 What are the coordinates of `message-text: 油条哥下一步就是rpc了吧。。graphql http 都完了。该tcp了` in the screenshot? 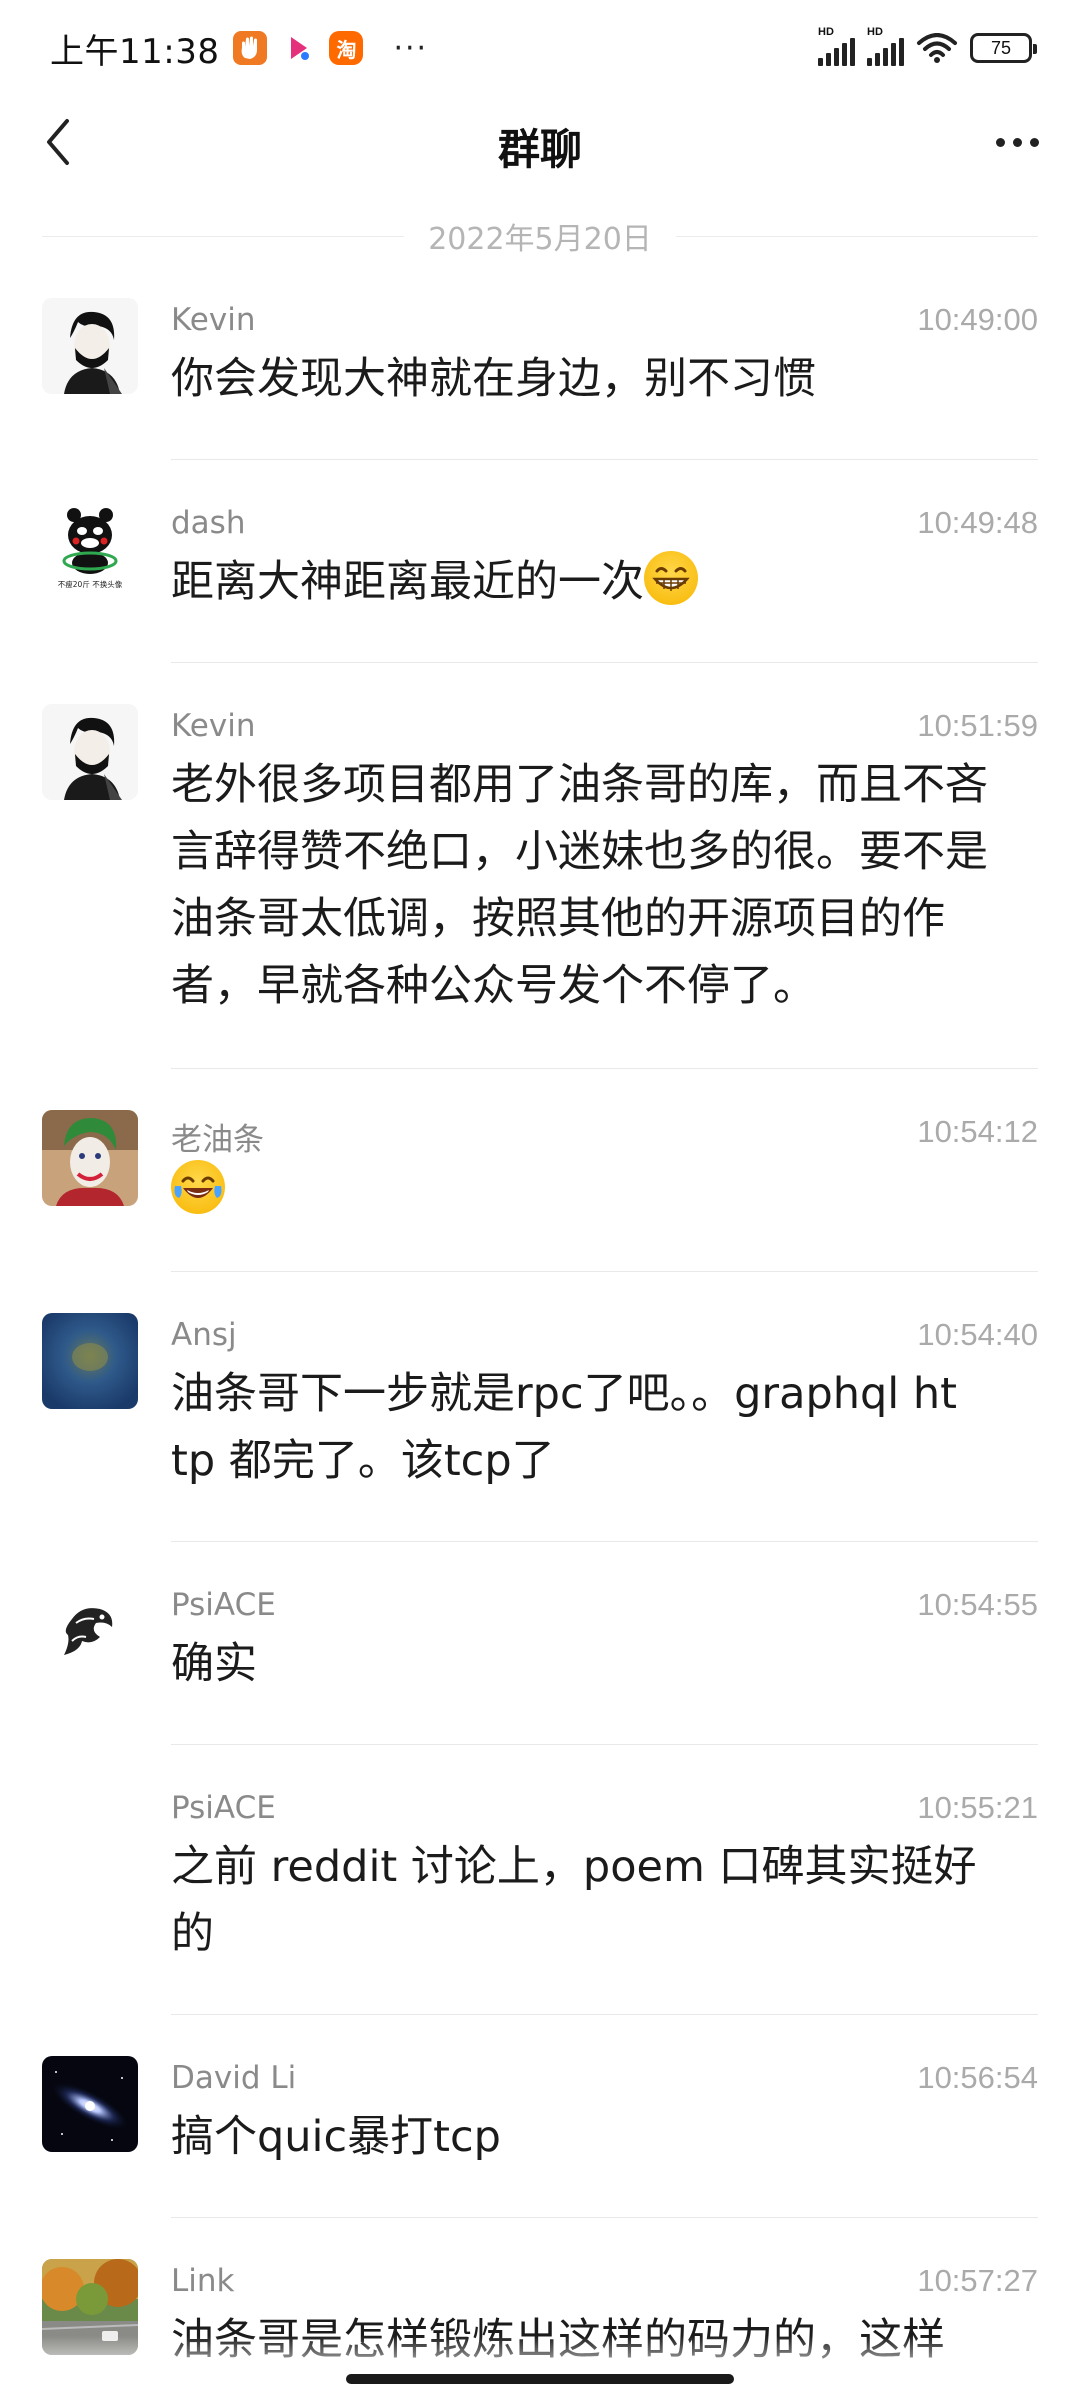 It's located at (564, 1427).